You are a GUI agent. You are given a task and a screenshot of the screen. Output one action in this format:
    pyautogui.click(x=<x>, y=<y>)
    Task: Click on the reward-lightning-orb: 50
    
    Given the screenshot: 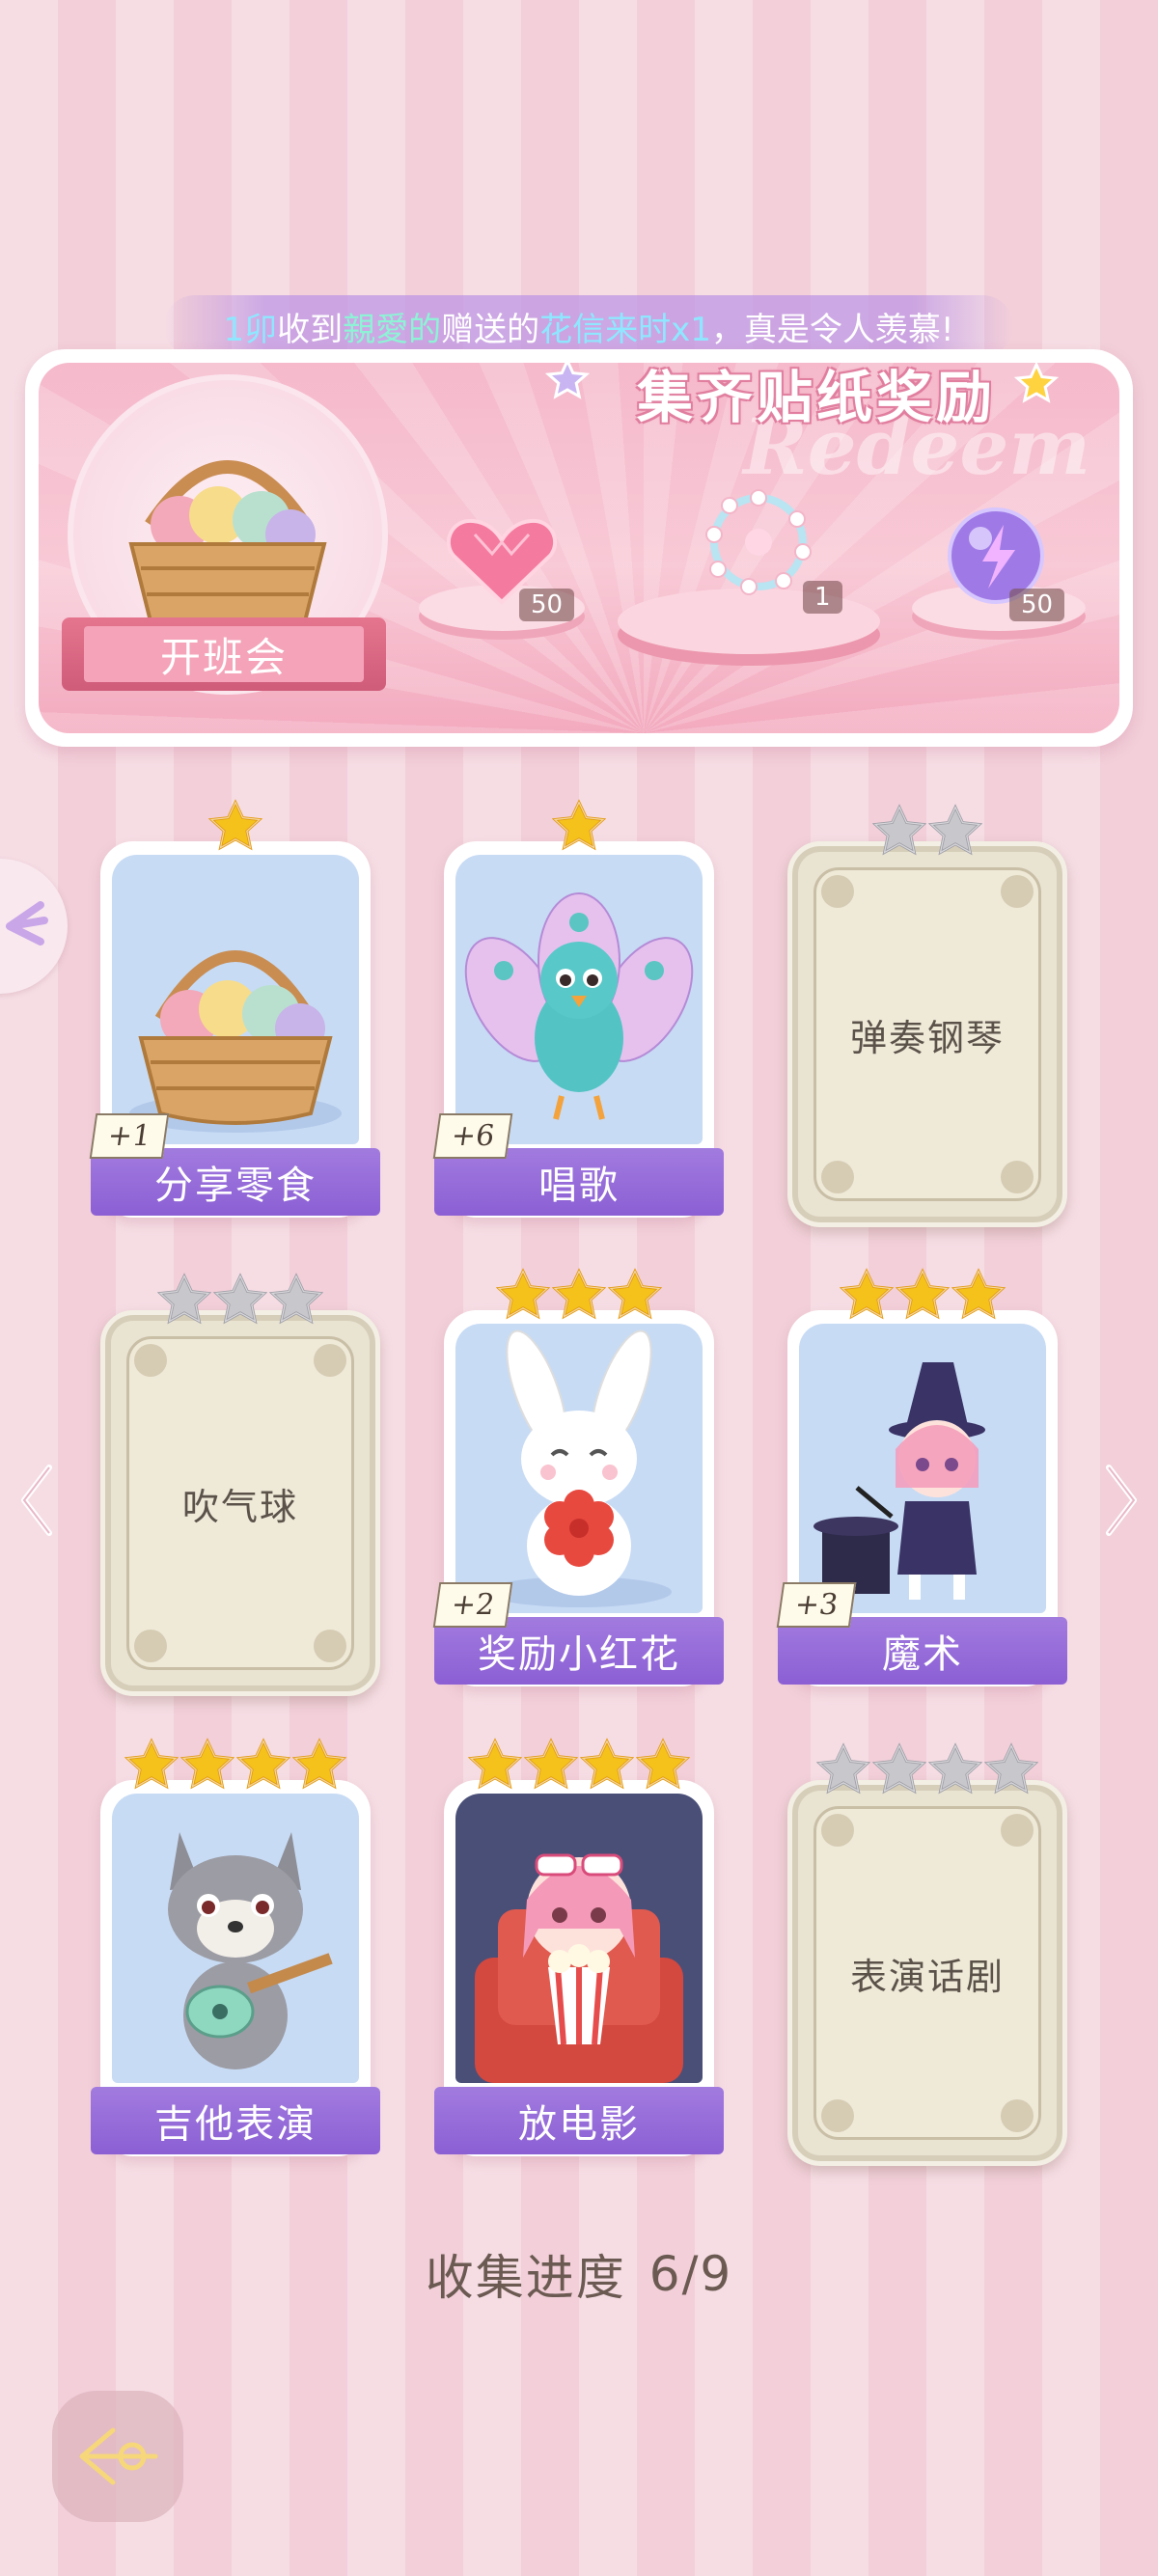 What is the action you would take?
    pyautogui.click(x=998, y=573)
    